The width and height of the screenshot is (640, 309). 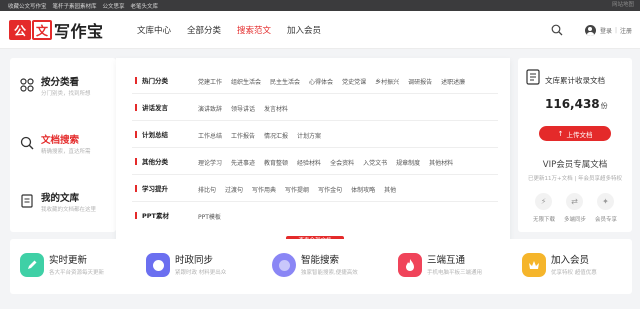 What do you see at coordinates (20, 30) in the screenshot?
I see `logo-mark: 公` at bounding box center [20, 30].